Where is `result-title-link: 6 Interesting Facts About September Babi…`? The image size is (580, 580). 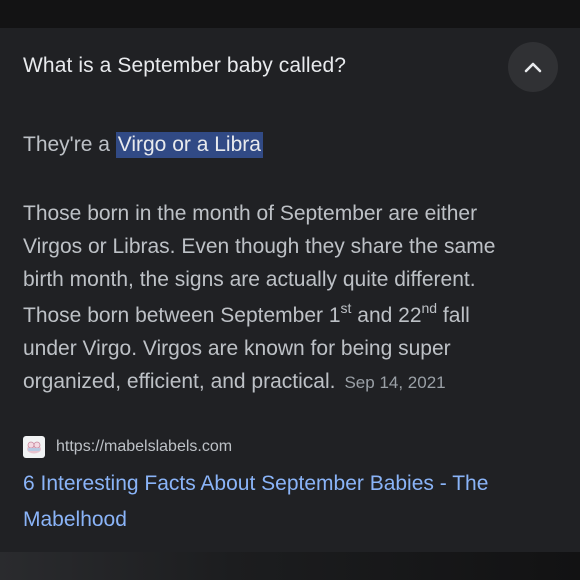
result-title-link: 6 Interesting Facts About September Babi… is located at coordinates (288, 502).